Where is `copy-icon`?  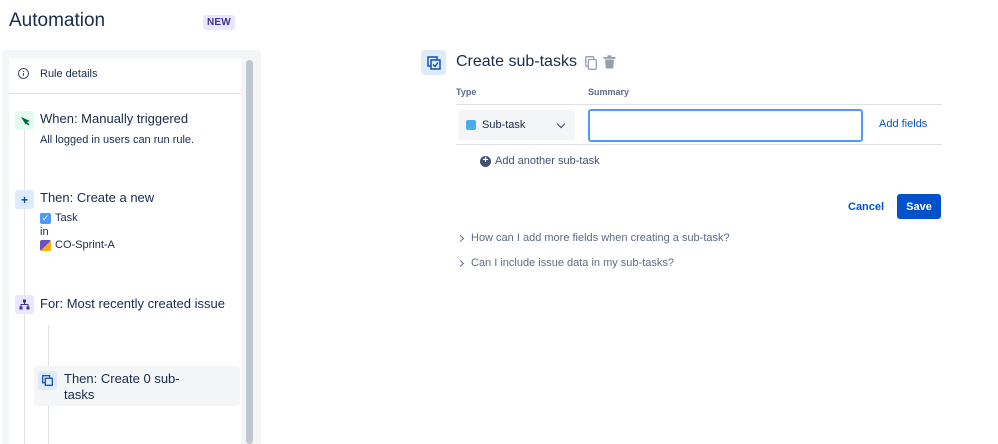 copy-icon is located at coordinates (591, 63).